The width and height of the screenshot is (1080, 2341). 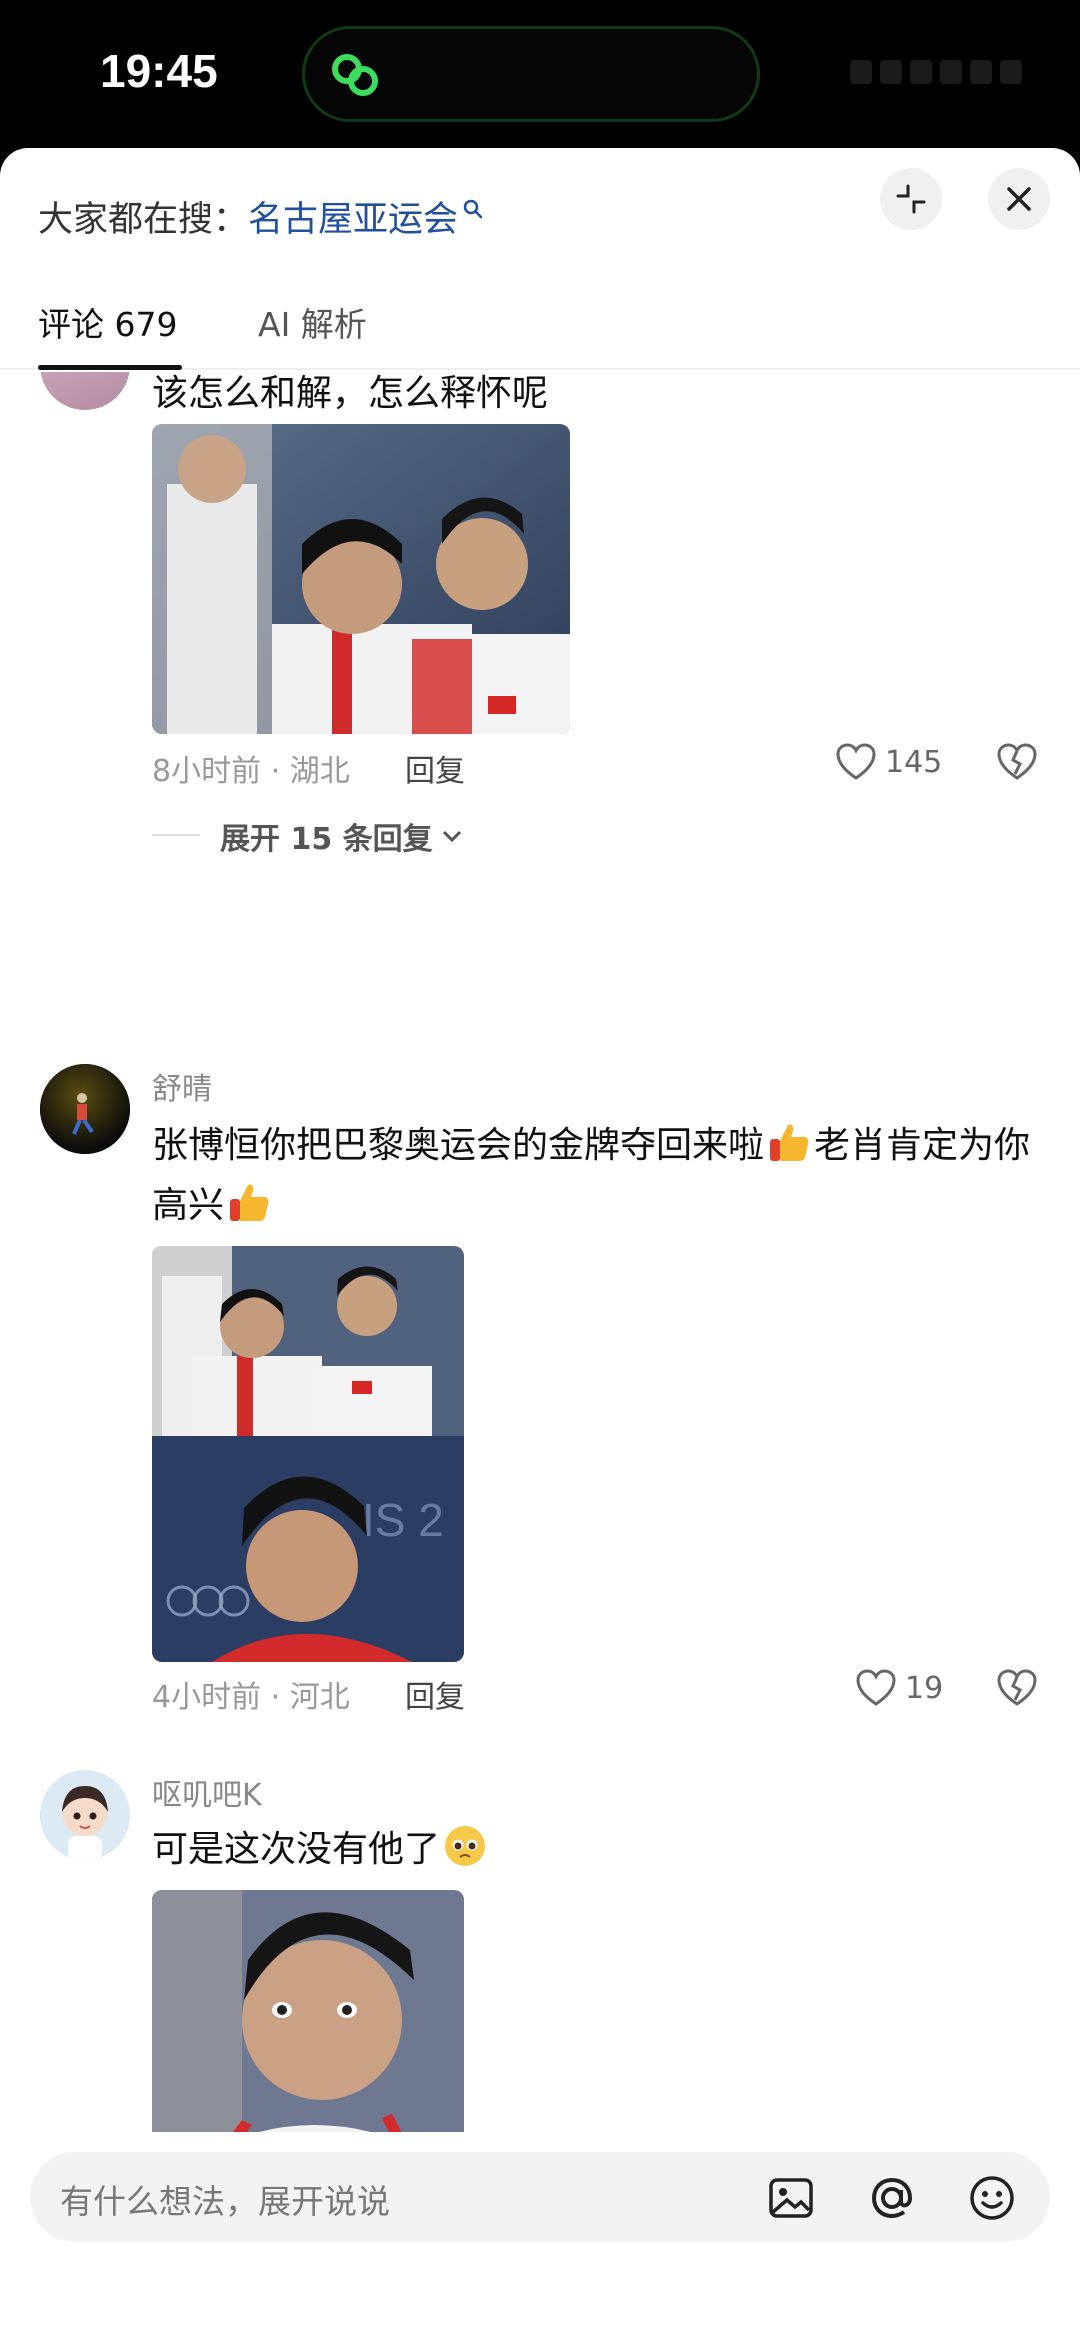 What do you see at coordinates (451, 836) in the screenshot?
I see `chevron-down-icon` at bounding box center [451, 836].